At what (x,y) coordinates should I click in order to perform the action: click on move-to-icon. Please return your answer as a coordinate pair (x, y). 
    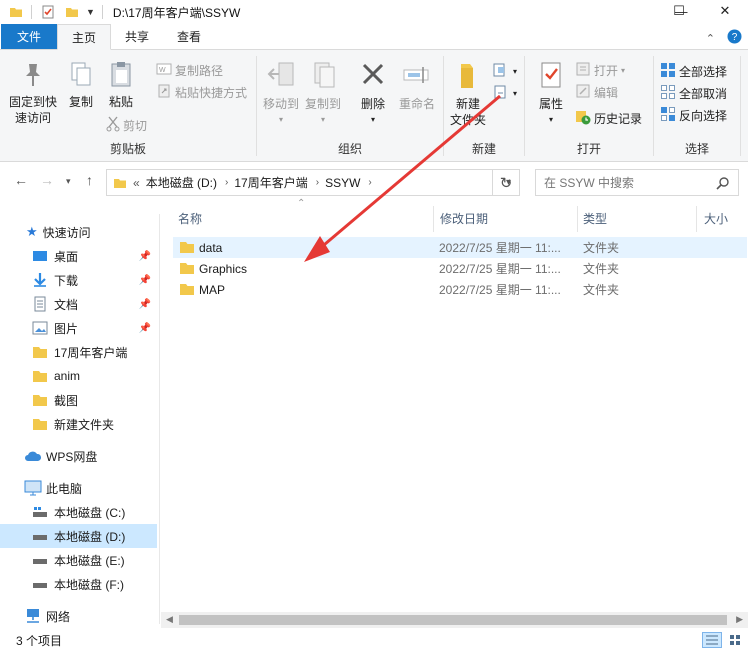
    Looking at the image, I should click on (281, 78).